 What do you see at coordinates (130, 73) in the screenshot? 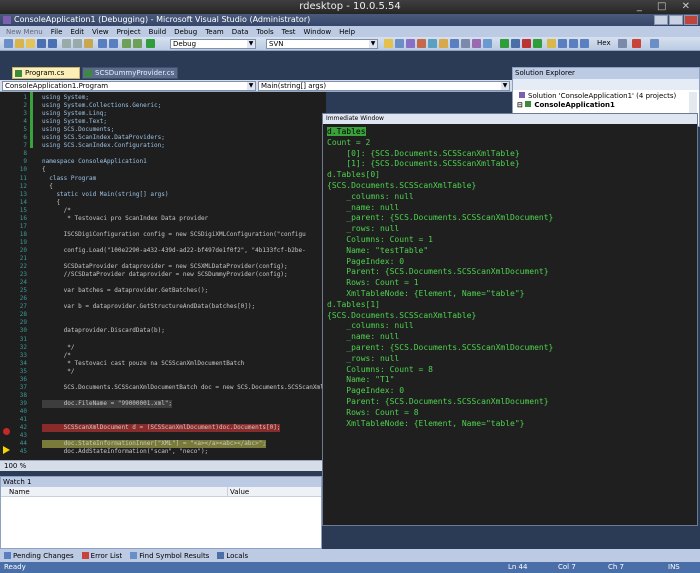
I see `tab-scsdummyprovider-cs: SCSDummyProvider.cs` at bounding box center [130, 73].